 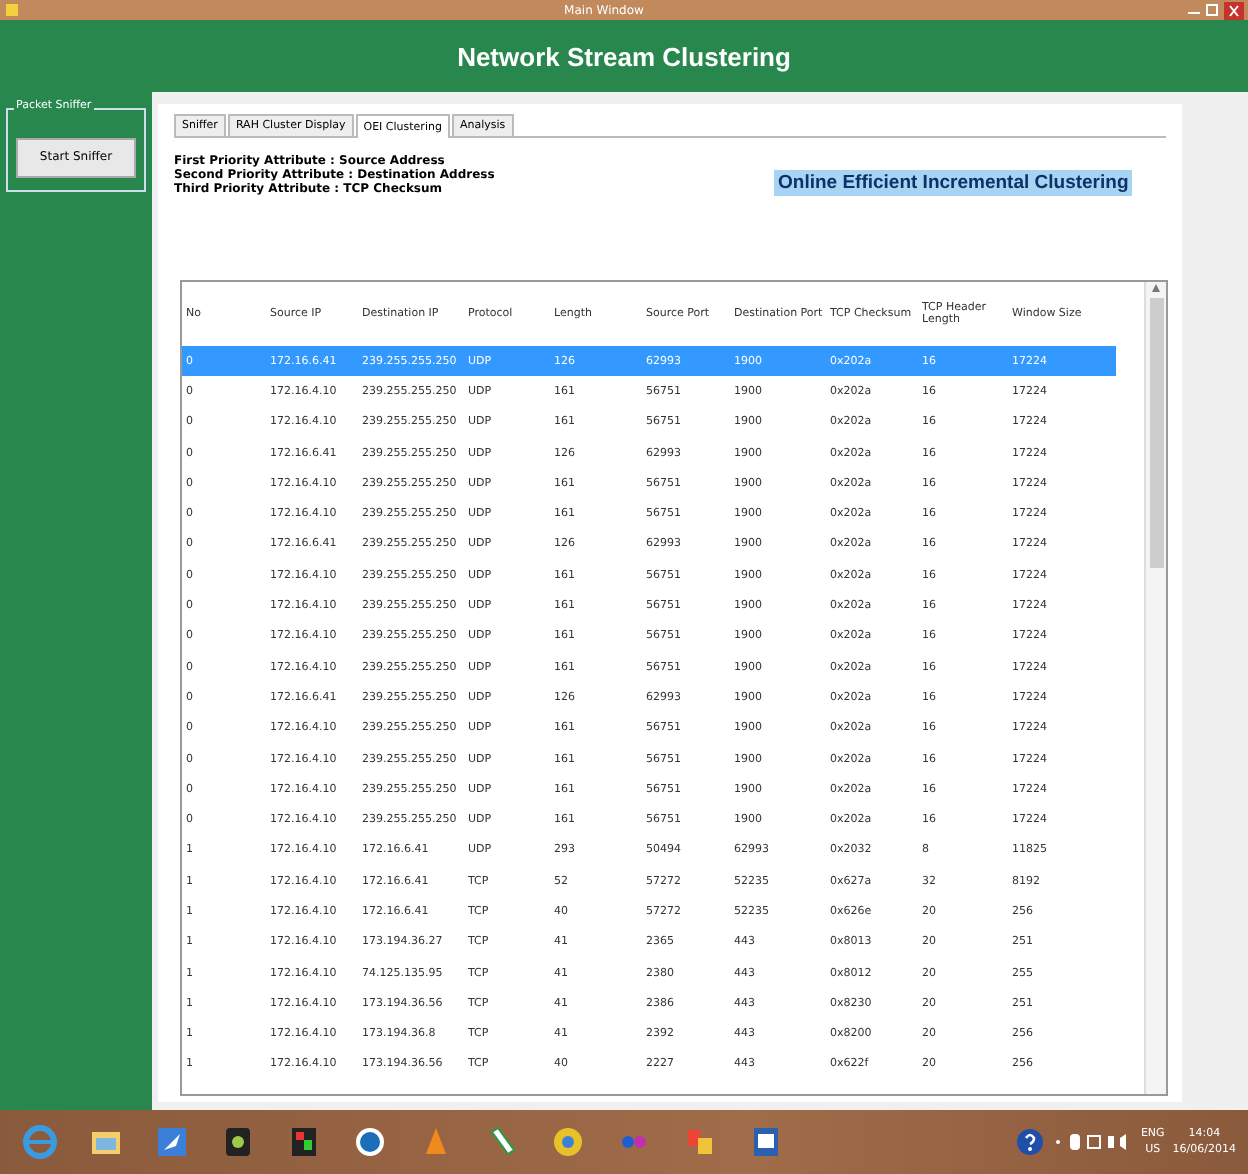 What do you see at coordinates (1156, 288) in the screenshot?
I see `up-arrow-icon` at bounding box center [1156, 288].